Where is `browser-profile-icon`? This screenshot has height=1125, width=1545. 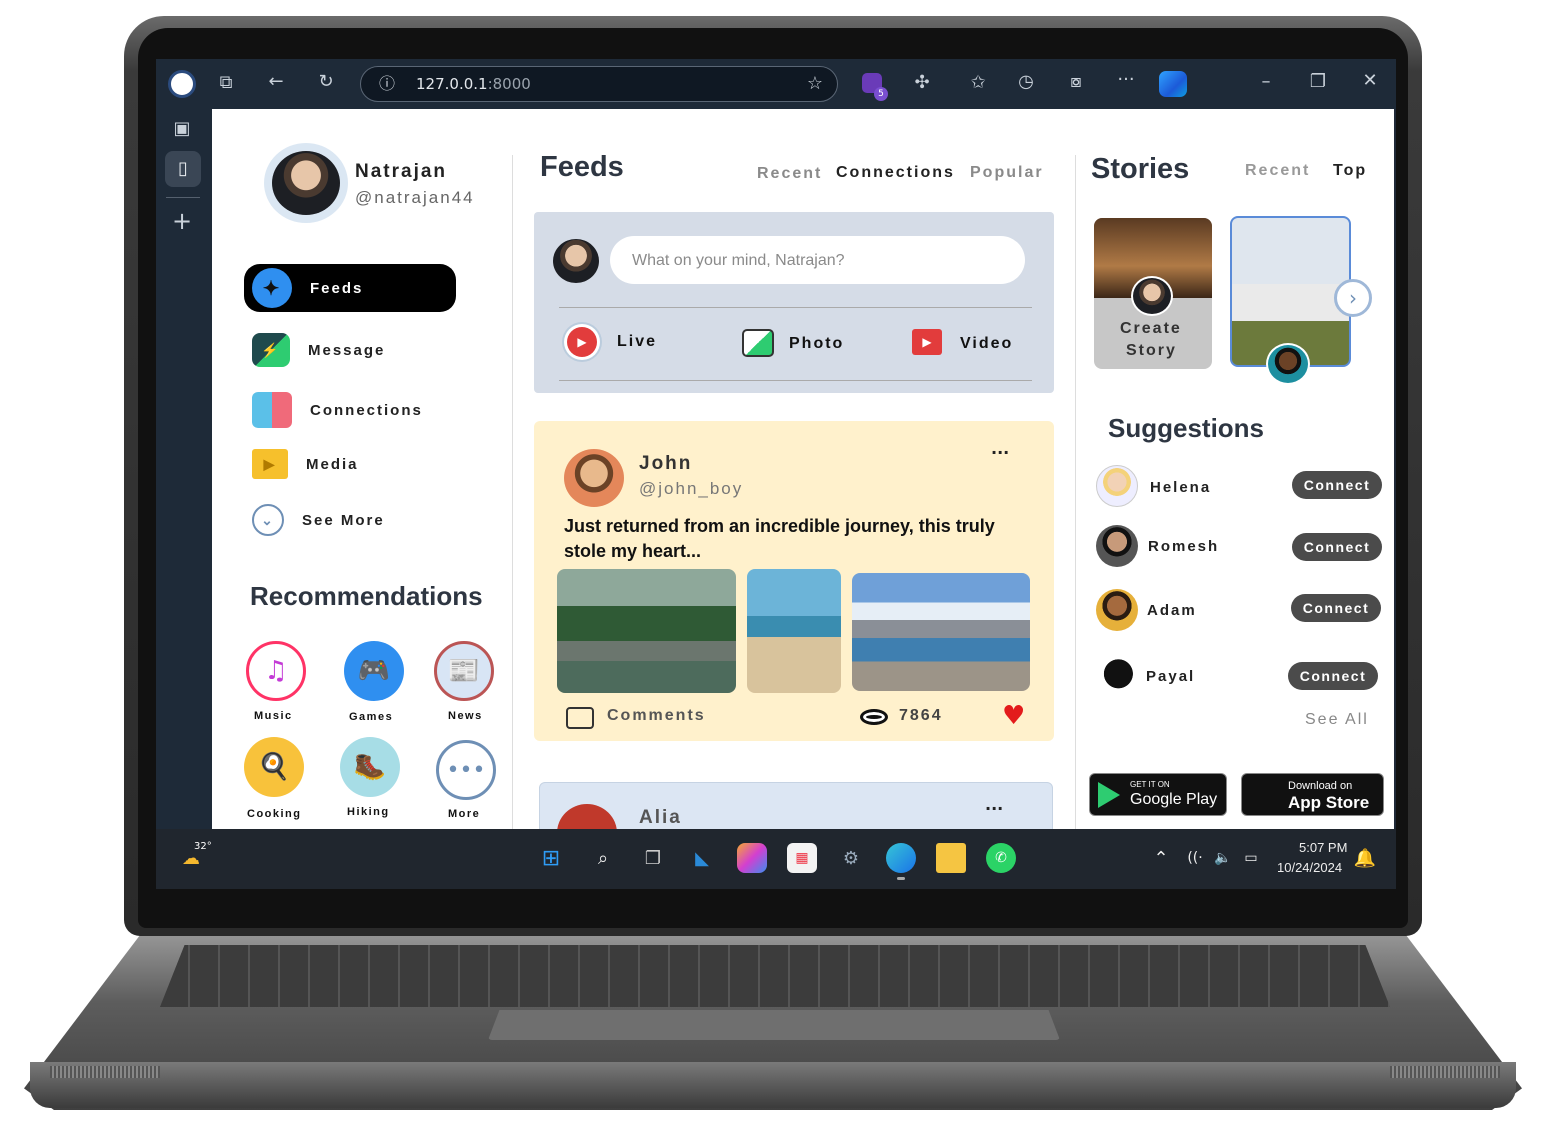 browser-profile-icon is located at coordinates (182, 84).